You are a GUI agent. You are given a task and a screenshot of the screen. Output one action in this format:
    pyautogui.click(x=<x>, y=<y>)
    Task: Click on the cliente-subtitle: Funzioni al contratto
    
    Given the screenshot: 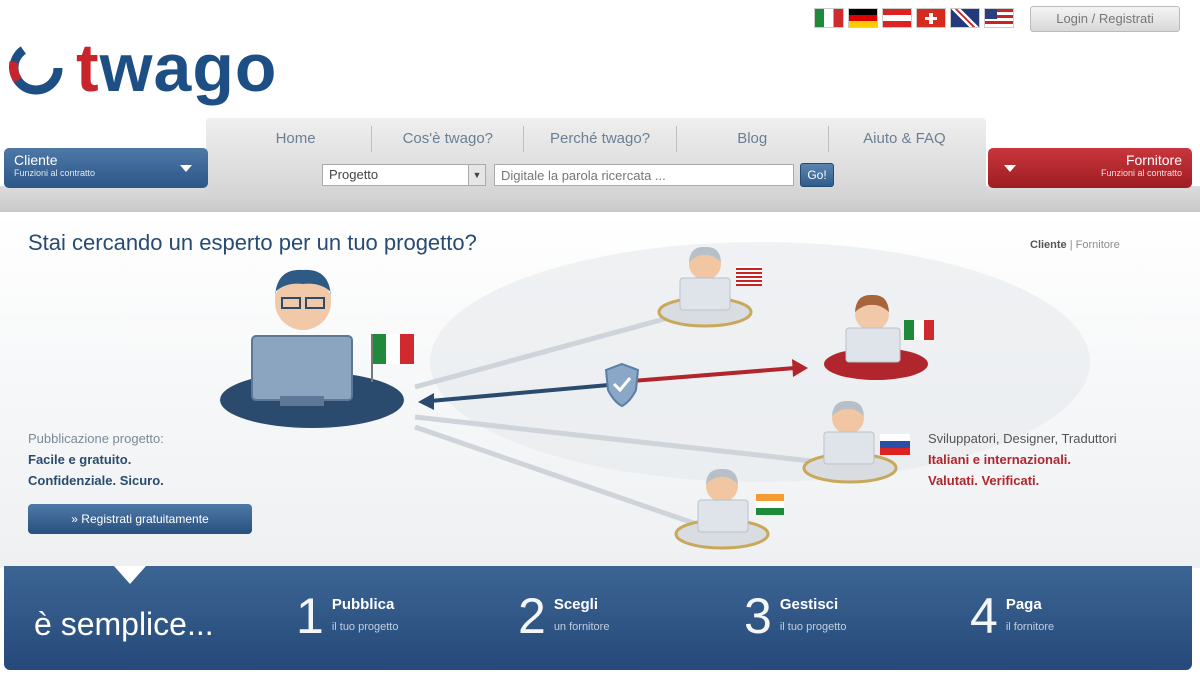 What is the action you would take?
    pyautogui.click(x=55, y=173)
    